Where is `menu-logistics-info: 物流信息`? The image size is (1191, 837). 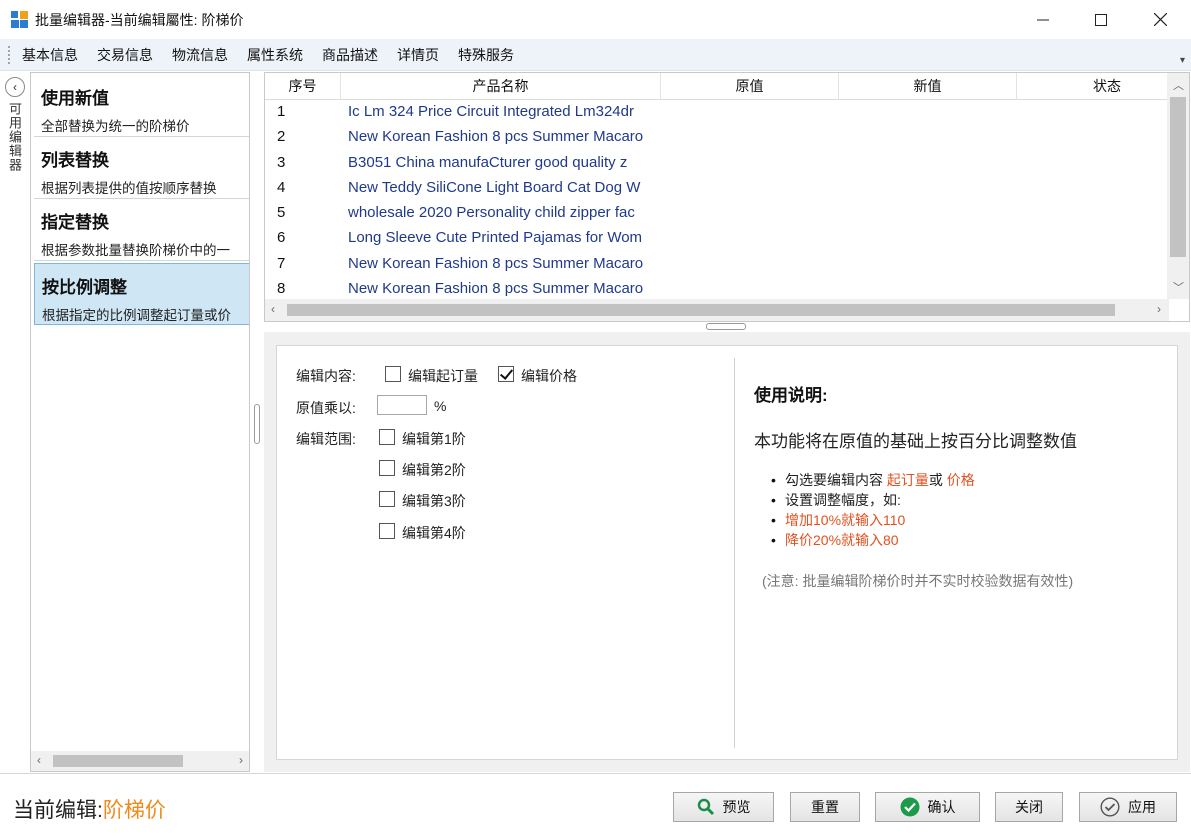
menu-logistics-info: 物流信息 is located at coordinates (200, 55).